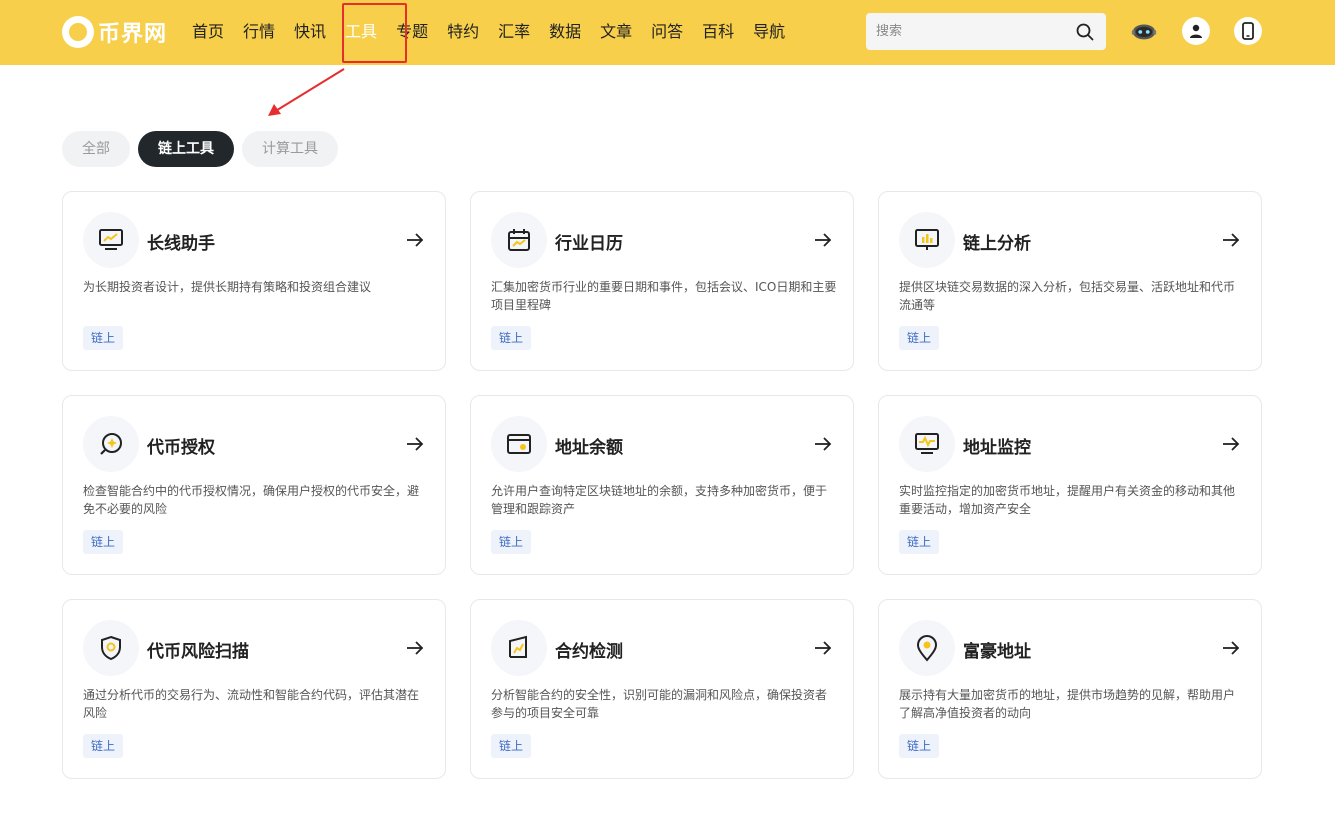 The image size is (1335, 821). Describe the element at coordinates (997, 244) in the screenshot. I see `card-title: 链上分析` at that location.